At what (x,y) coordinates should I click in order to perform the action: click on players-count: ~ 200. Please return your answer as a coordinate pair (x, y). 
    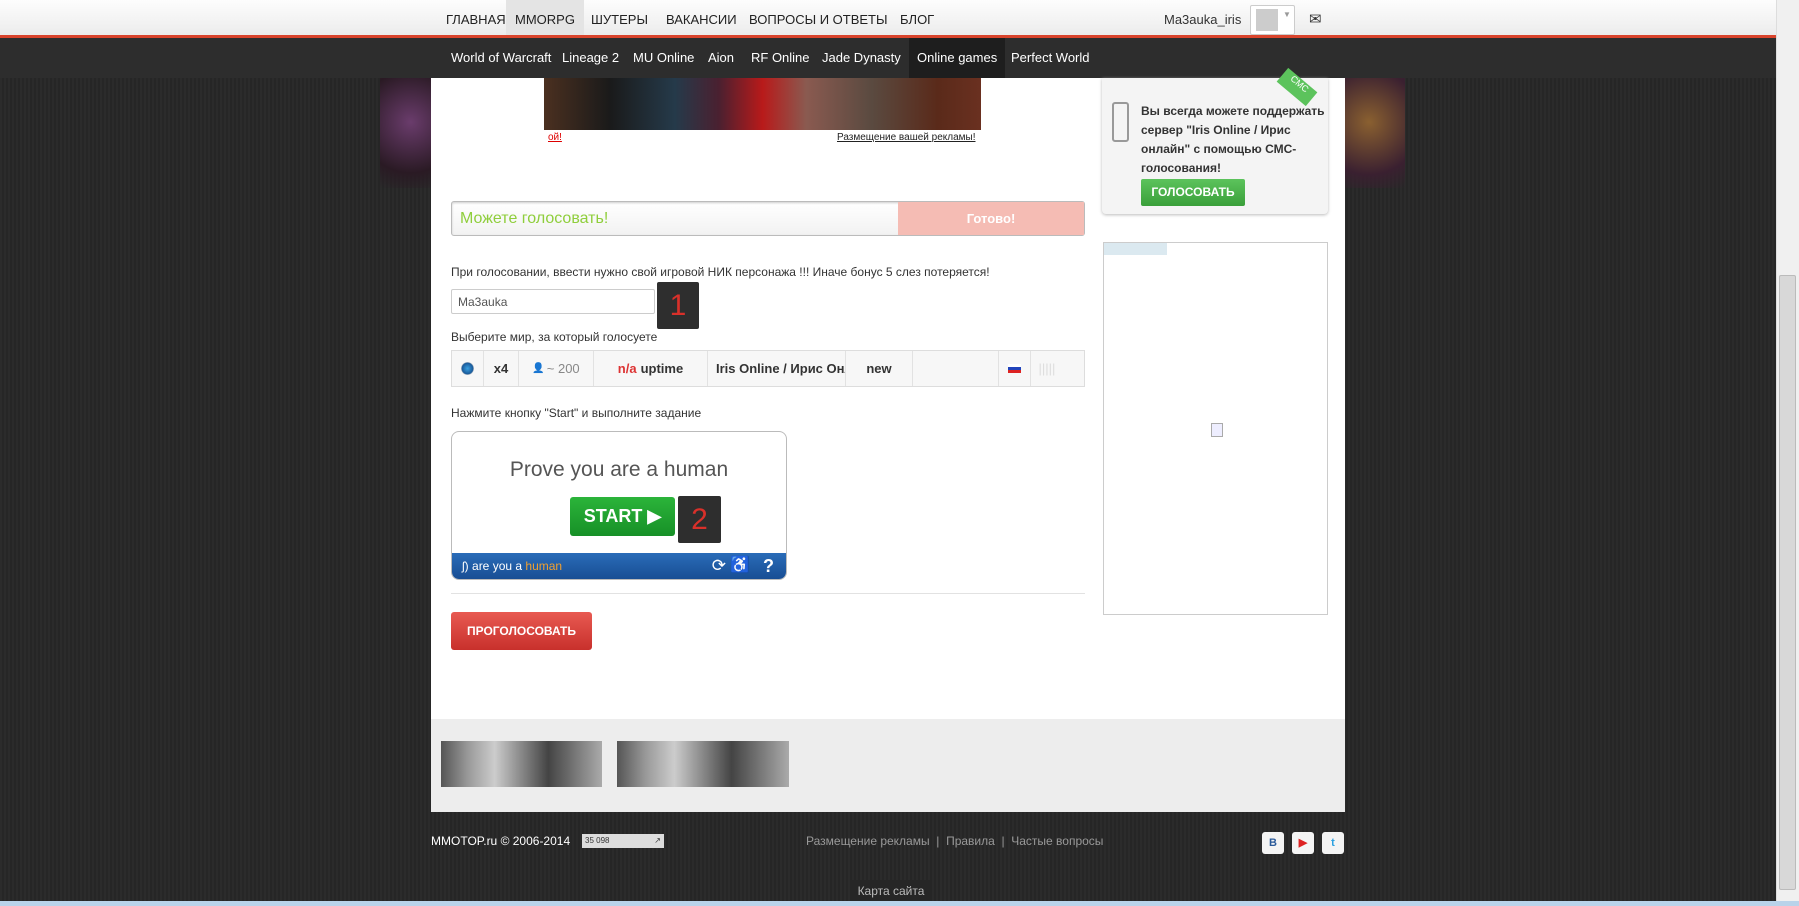
    Looking at the image, I should click on (563, 368).